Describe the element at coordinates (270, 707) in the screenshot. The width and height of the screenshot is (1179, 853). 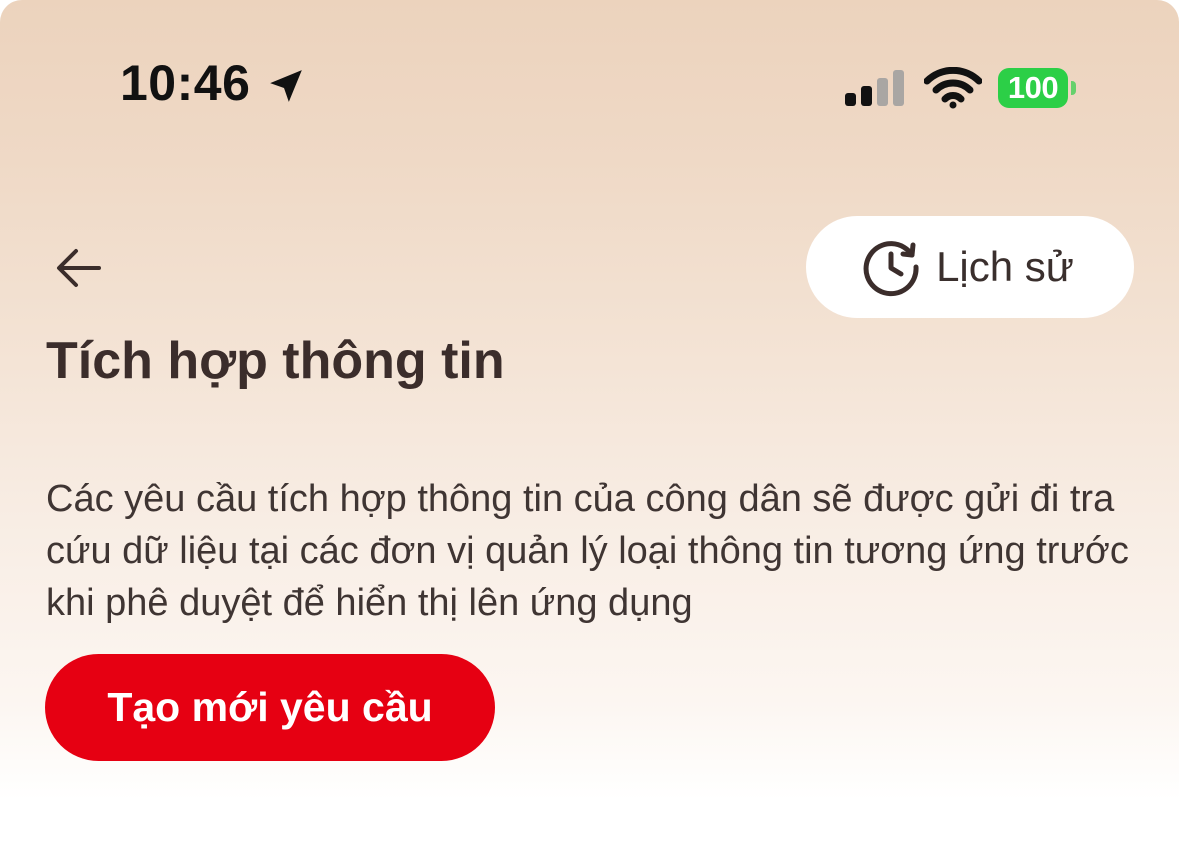
I see `create-request-button: Tạo mới yêu cầu` at that location.